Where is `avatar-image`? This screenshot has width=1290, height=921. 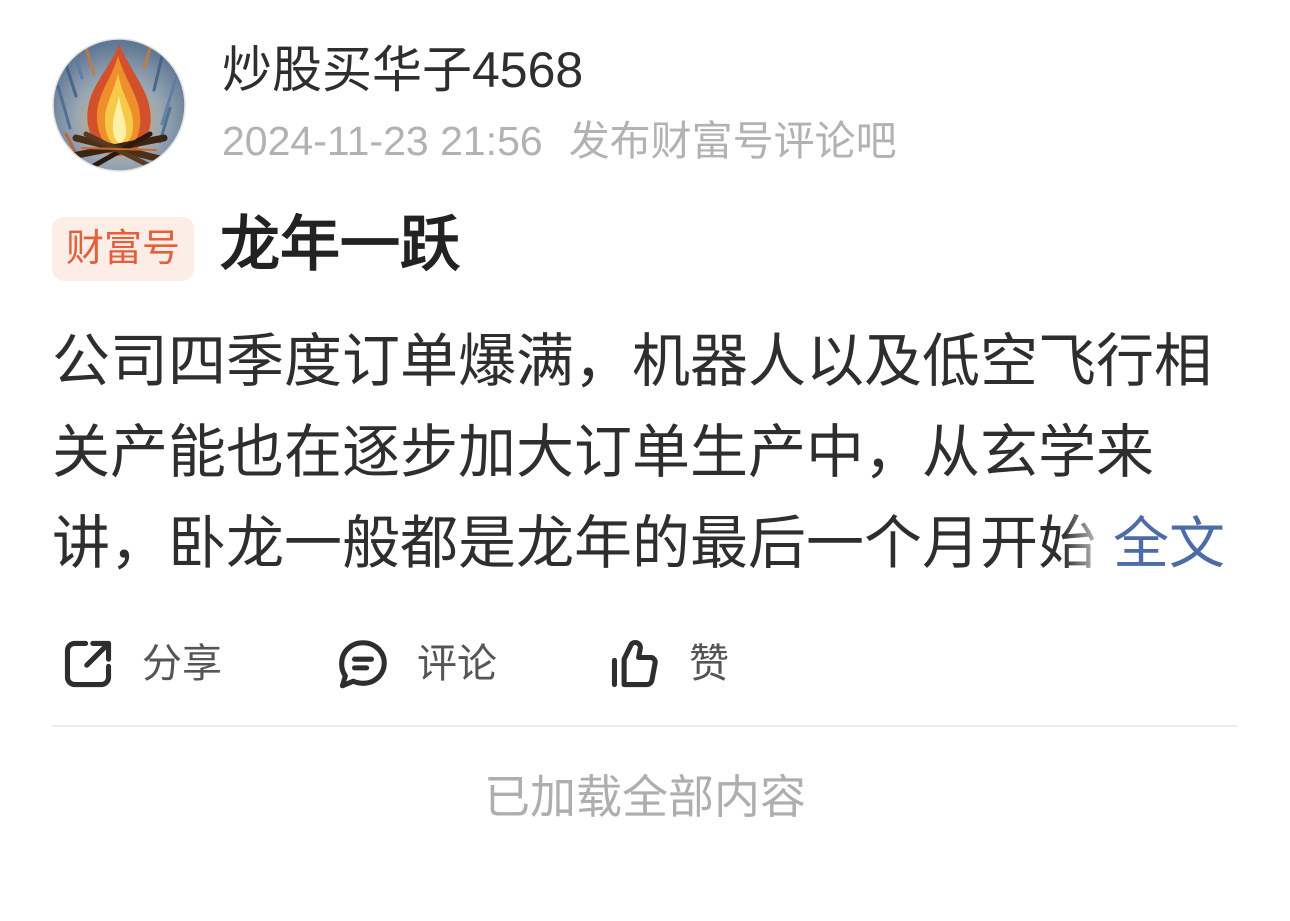
avatar-image is located at coordinates (119, 105).